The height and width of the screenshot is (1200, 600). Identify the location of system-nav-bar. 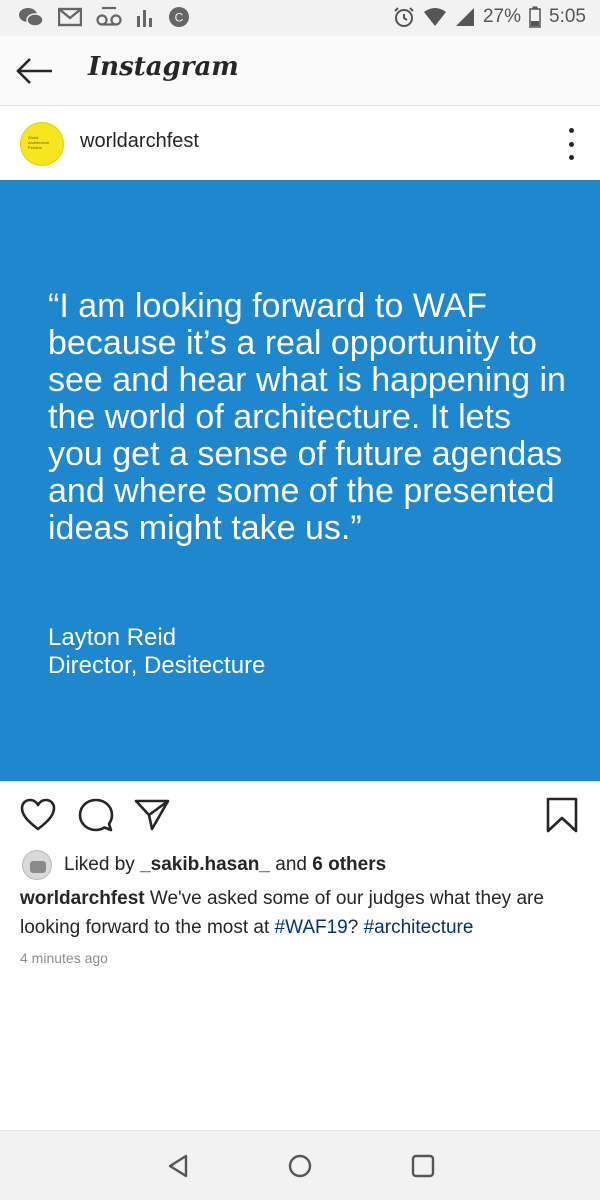
(300, 1165).